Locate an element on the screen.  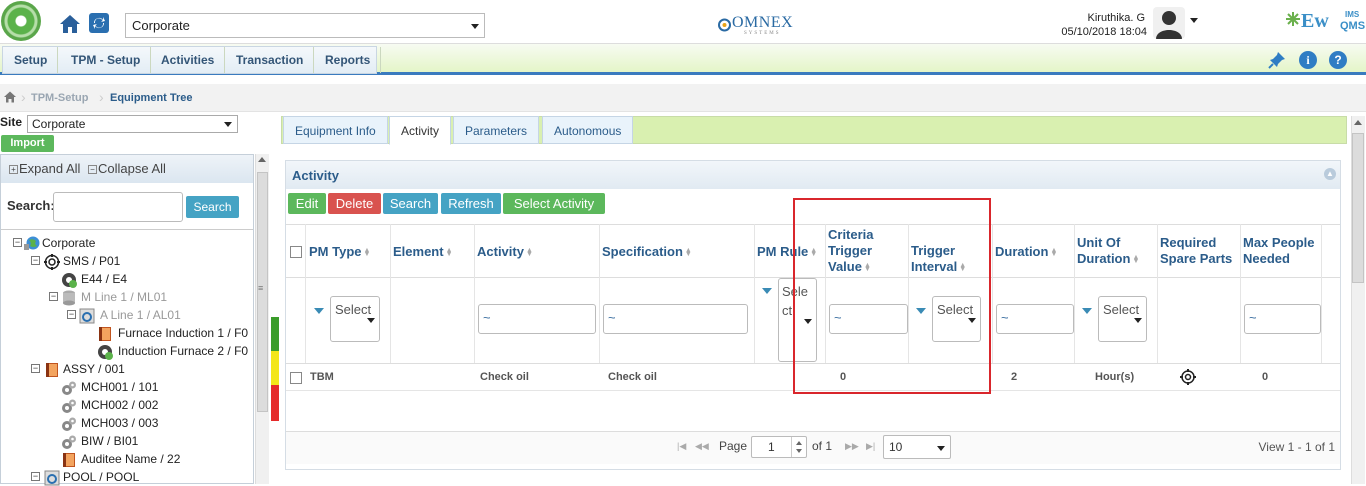
status-green-bar is located at coordinates (275, 334).